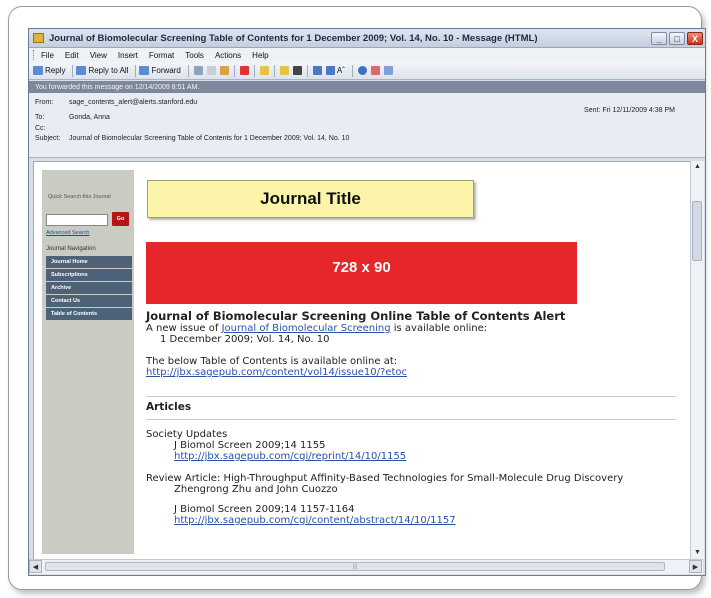 The height and width of the screenshot is (598, 711). Describe the element at coordinates (211, 70) in the screenshot. I see `save-icon` at that location.